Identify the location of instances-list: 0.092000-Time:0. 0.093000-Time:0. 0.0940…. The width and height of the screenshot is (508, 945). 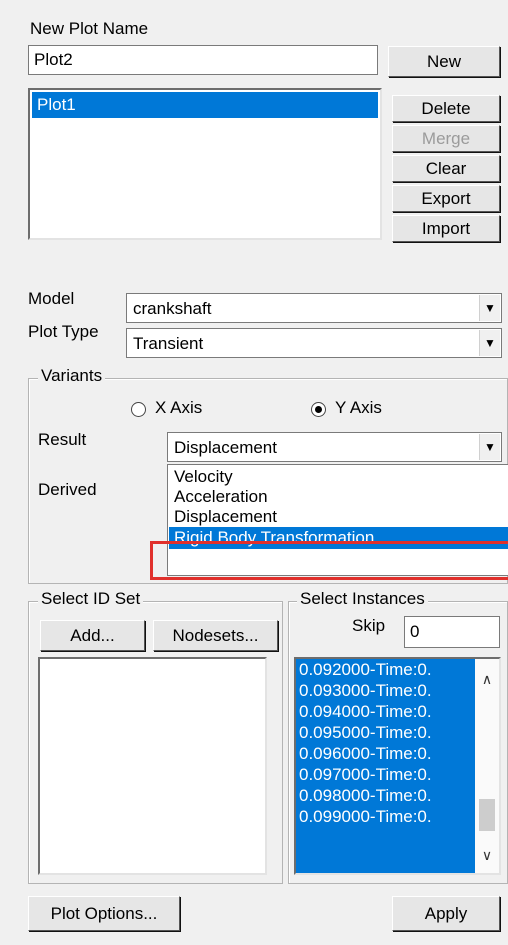
(397, 766).